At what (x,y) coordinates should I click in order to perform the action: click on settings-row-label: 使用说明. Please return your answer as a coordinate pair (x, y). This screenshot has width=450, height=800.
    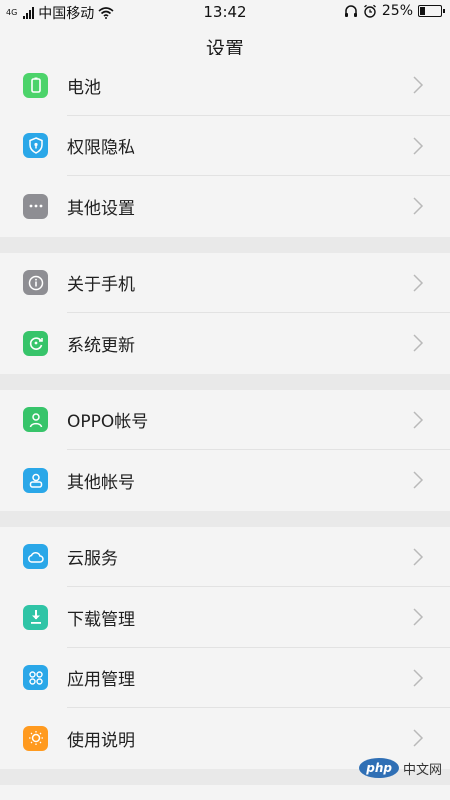
    Looking at the image, I should click on (101, 740).